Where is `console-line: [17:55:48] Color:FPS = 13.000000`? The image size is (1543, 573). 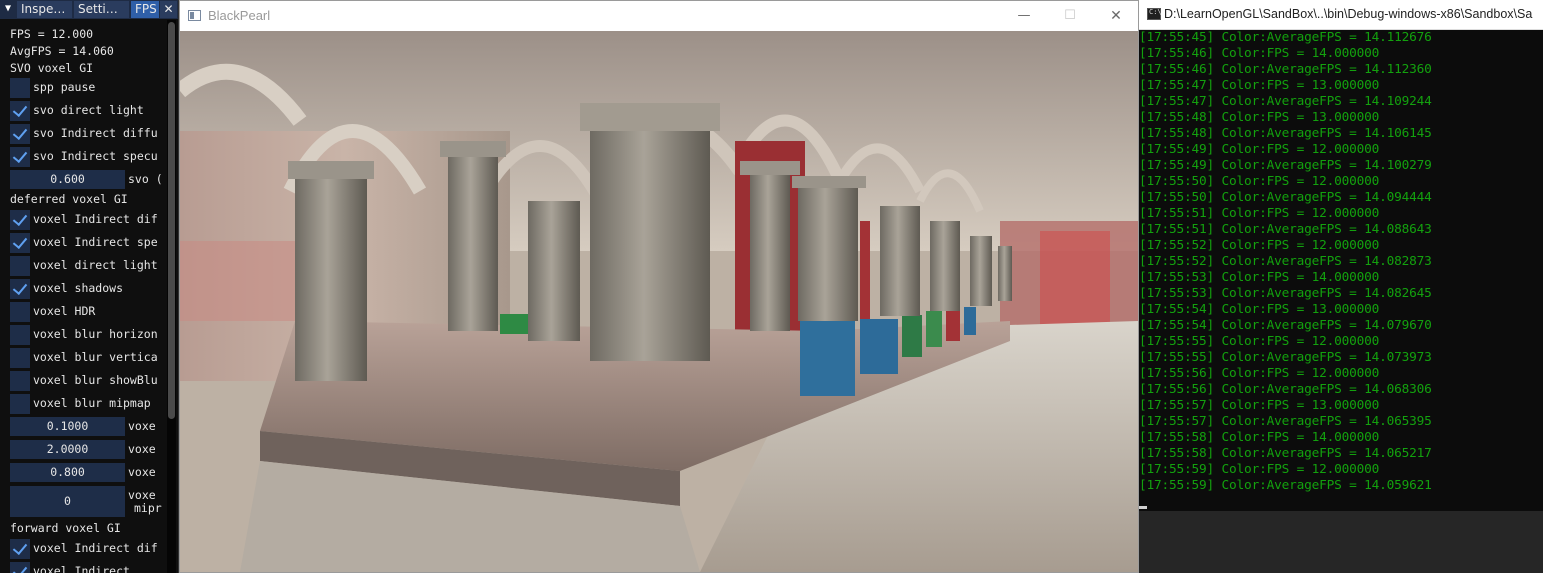
console-line: [17:55:48] Color:FPS = 13.000000 is located at coordinates (1259, 117).